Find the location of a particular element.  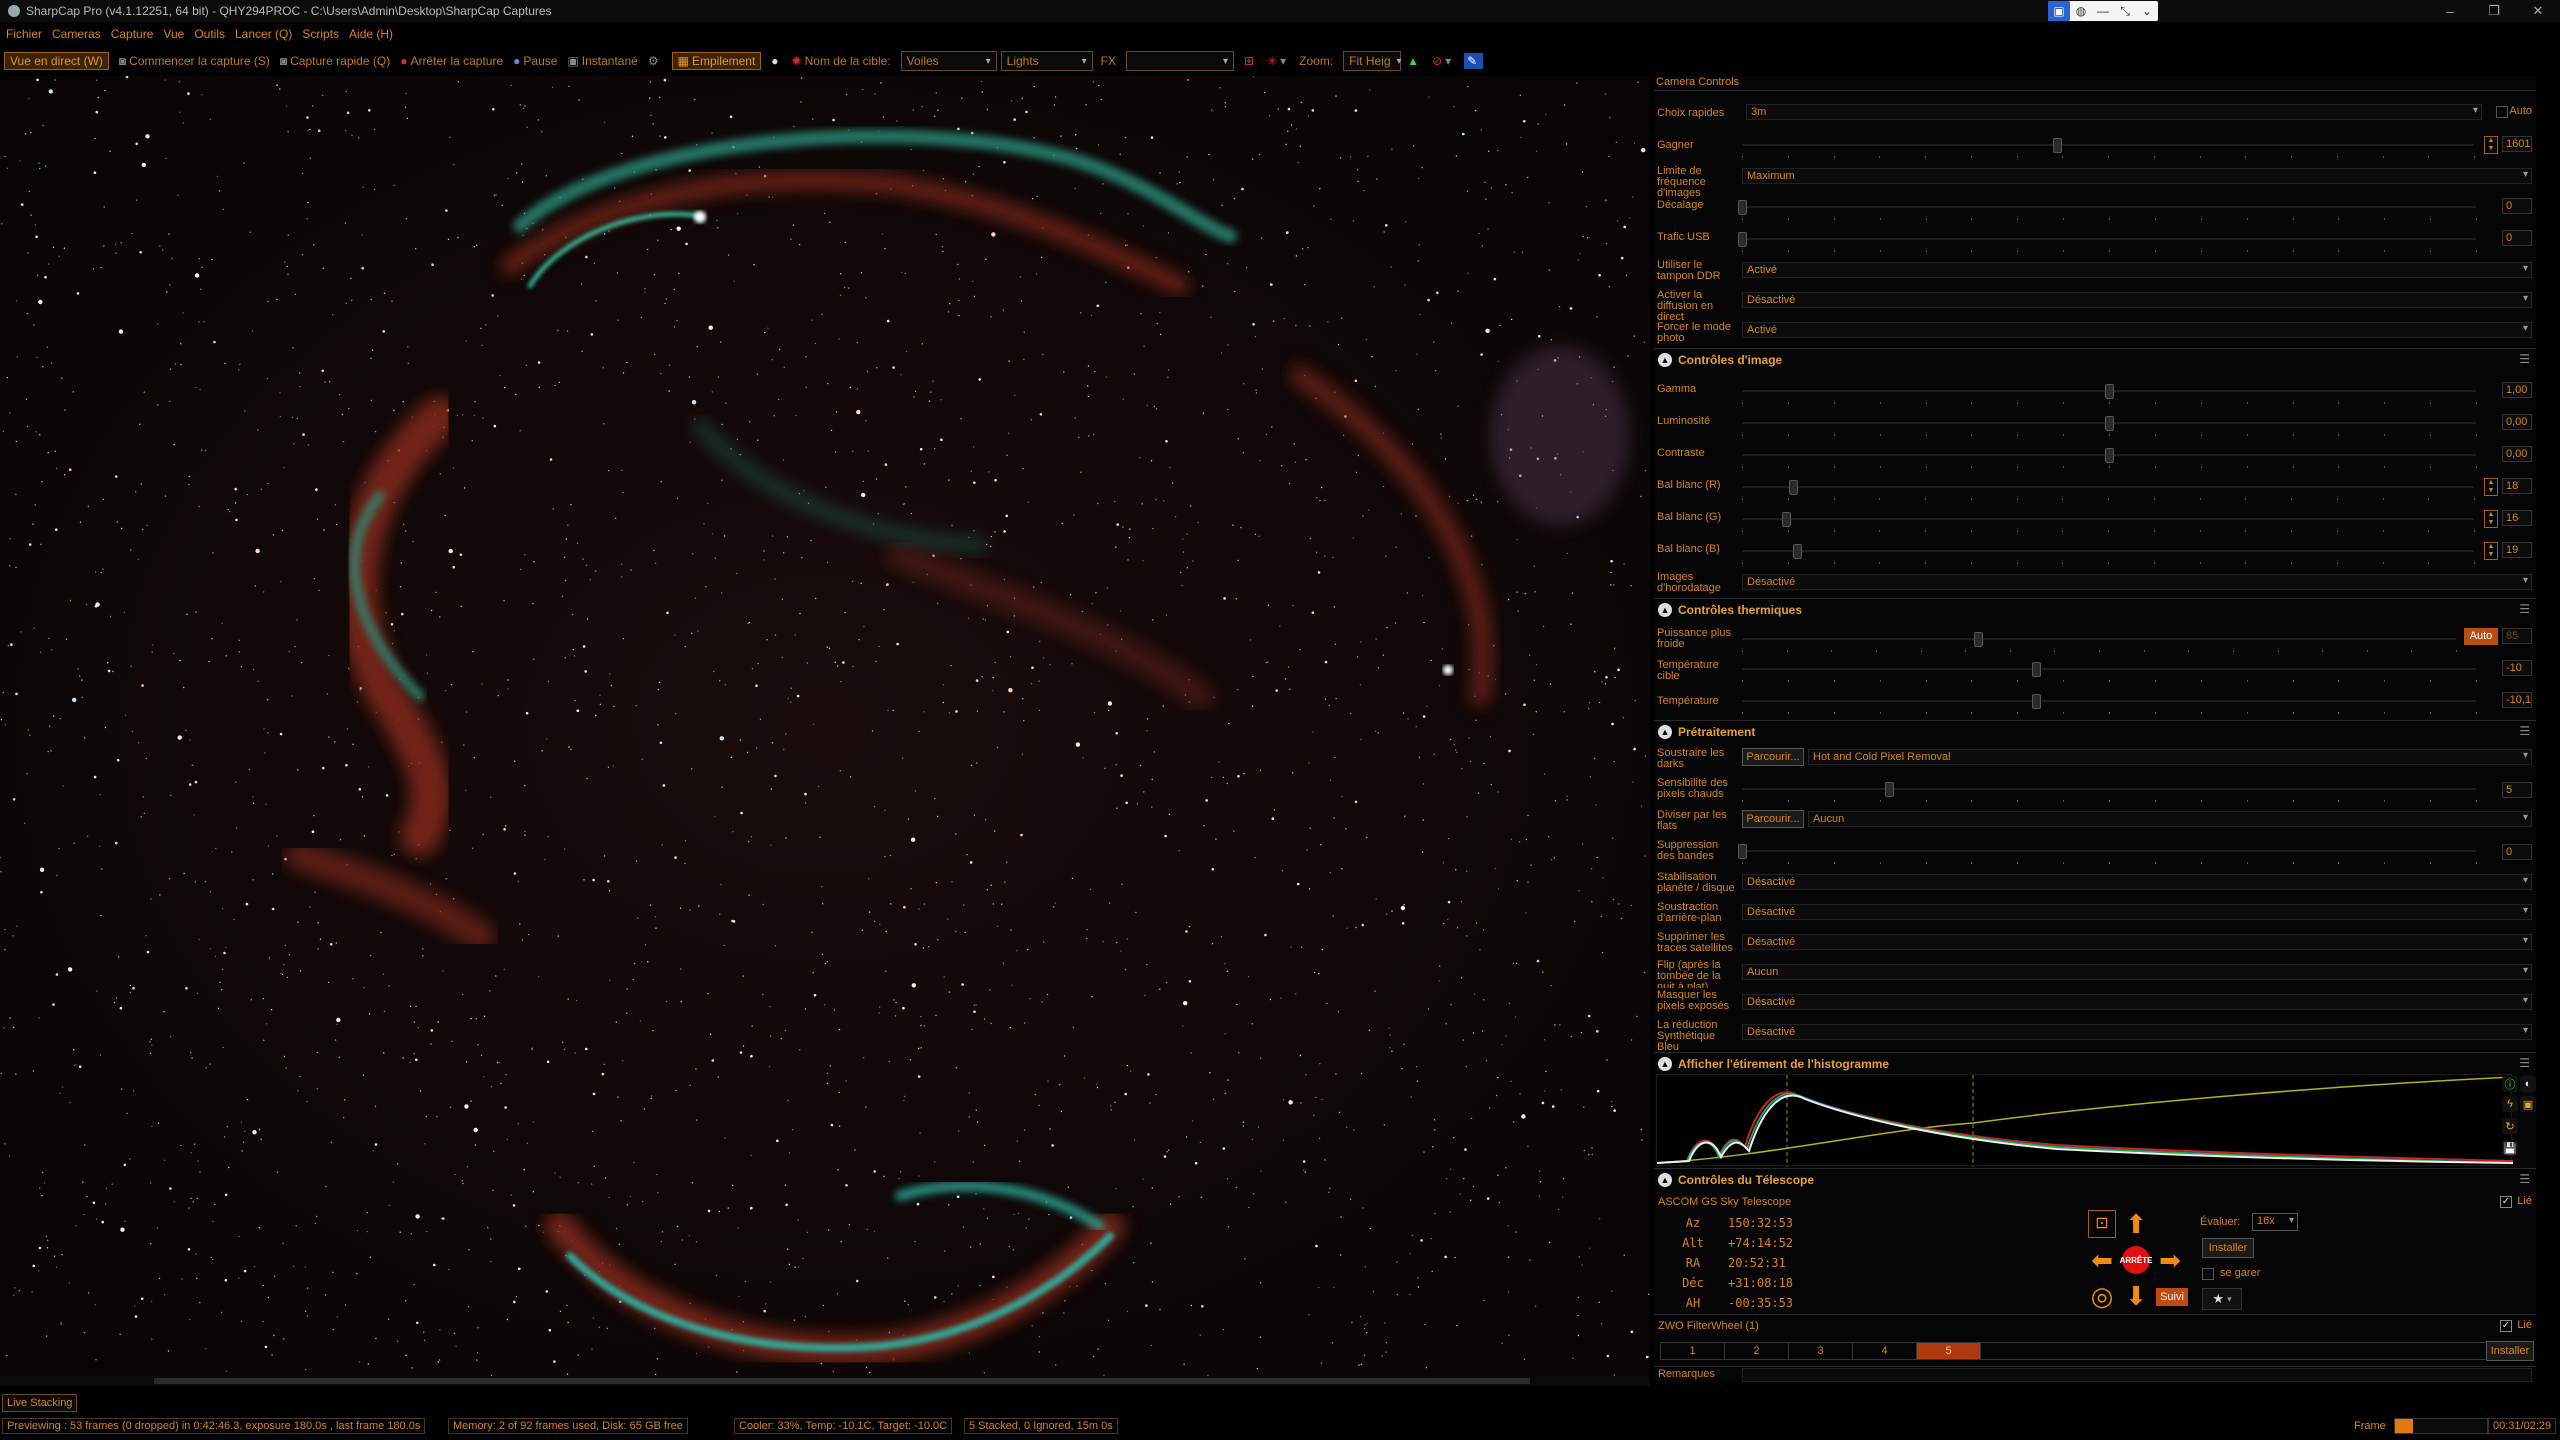

brightness-slider is located at coordinates (2109, 426).